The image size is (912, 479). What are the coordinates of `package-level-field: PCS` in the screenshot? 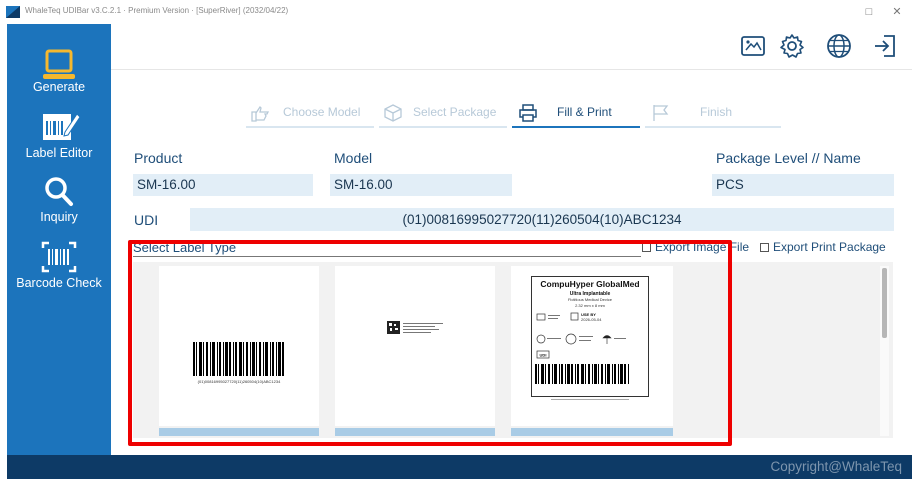 It's located at (803, 185).